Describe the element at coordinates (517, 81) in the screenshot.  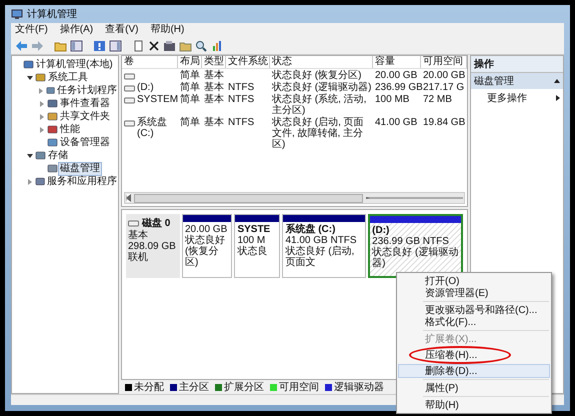
I see `actions-section: 磁盘管理` at that location.